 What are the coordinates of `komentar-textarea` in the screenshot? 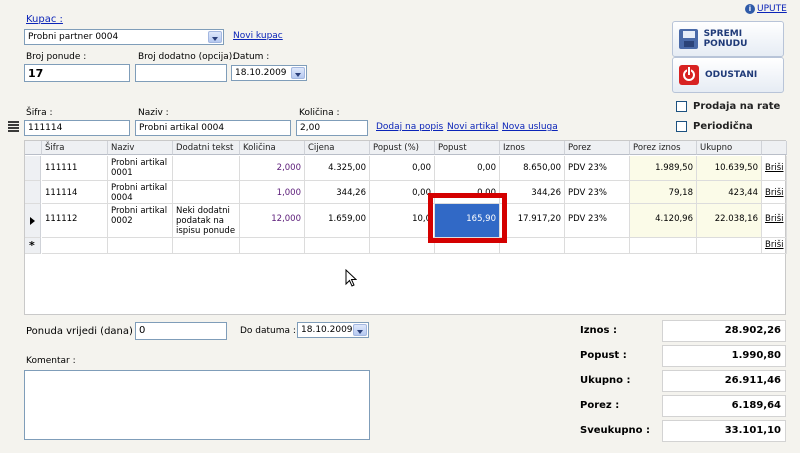 It's located at (197, 405).